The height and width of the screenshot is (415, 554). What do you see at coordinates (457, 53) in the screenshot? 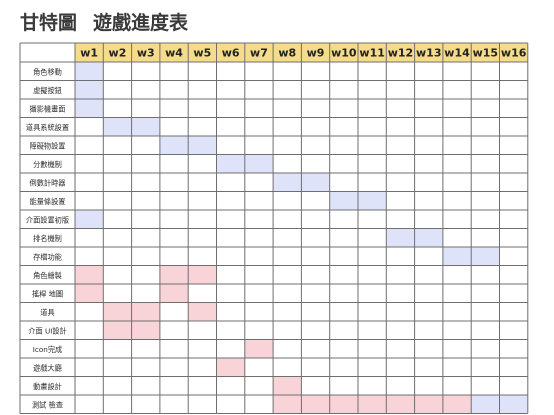
I see `week-header-label: w14` at bounding box center [457, 53].